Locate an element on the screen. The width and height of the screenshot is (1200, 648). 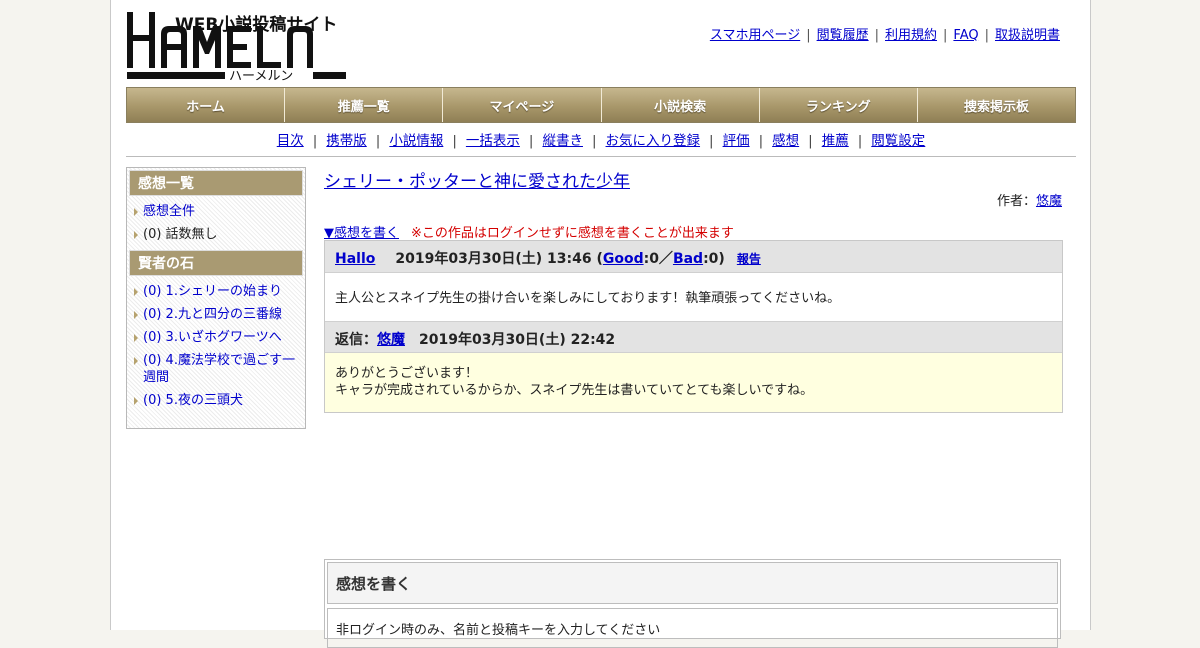
subnav-novel-info: 小説情報 is located at coordinates (416, 141).